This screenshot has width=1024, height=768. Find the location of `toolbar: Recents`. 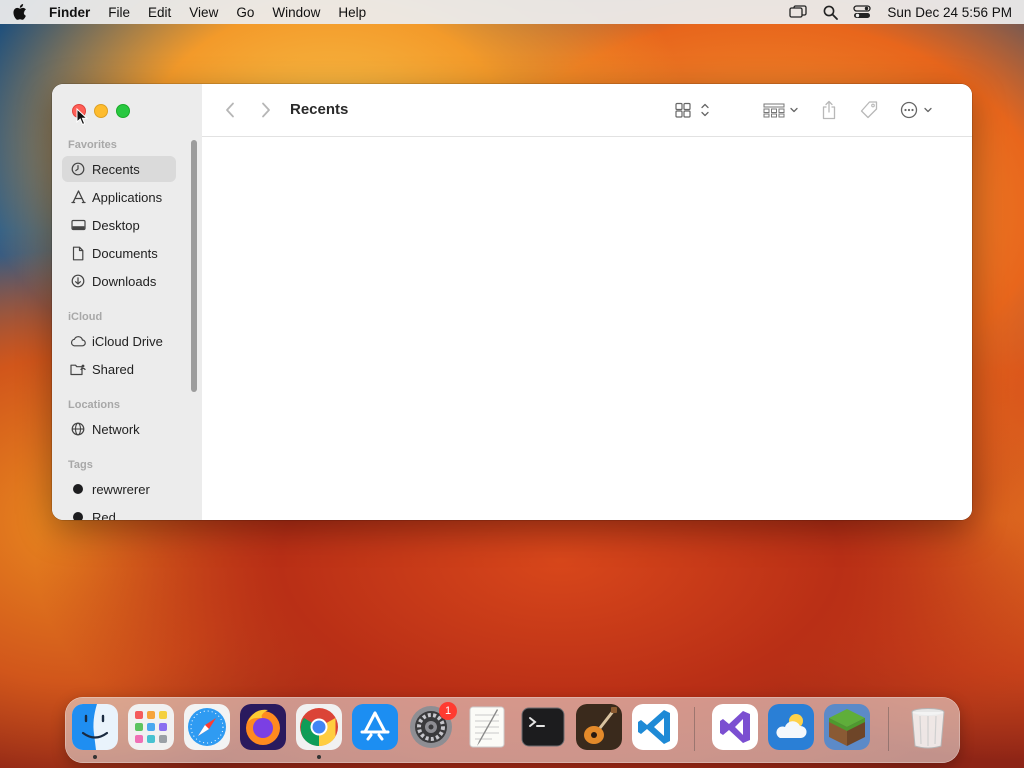

toolbar: Recents is located at coordinates (587, 110).